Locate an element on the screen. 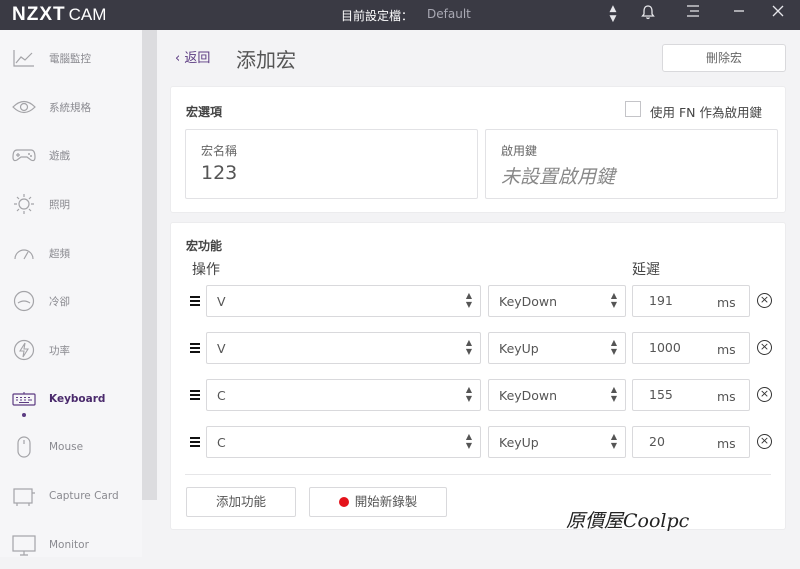  sidebar-item-label: Keyboard is located at coordinates (77, 399).